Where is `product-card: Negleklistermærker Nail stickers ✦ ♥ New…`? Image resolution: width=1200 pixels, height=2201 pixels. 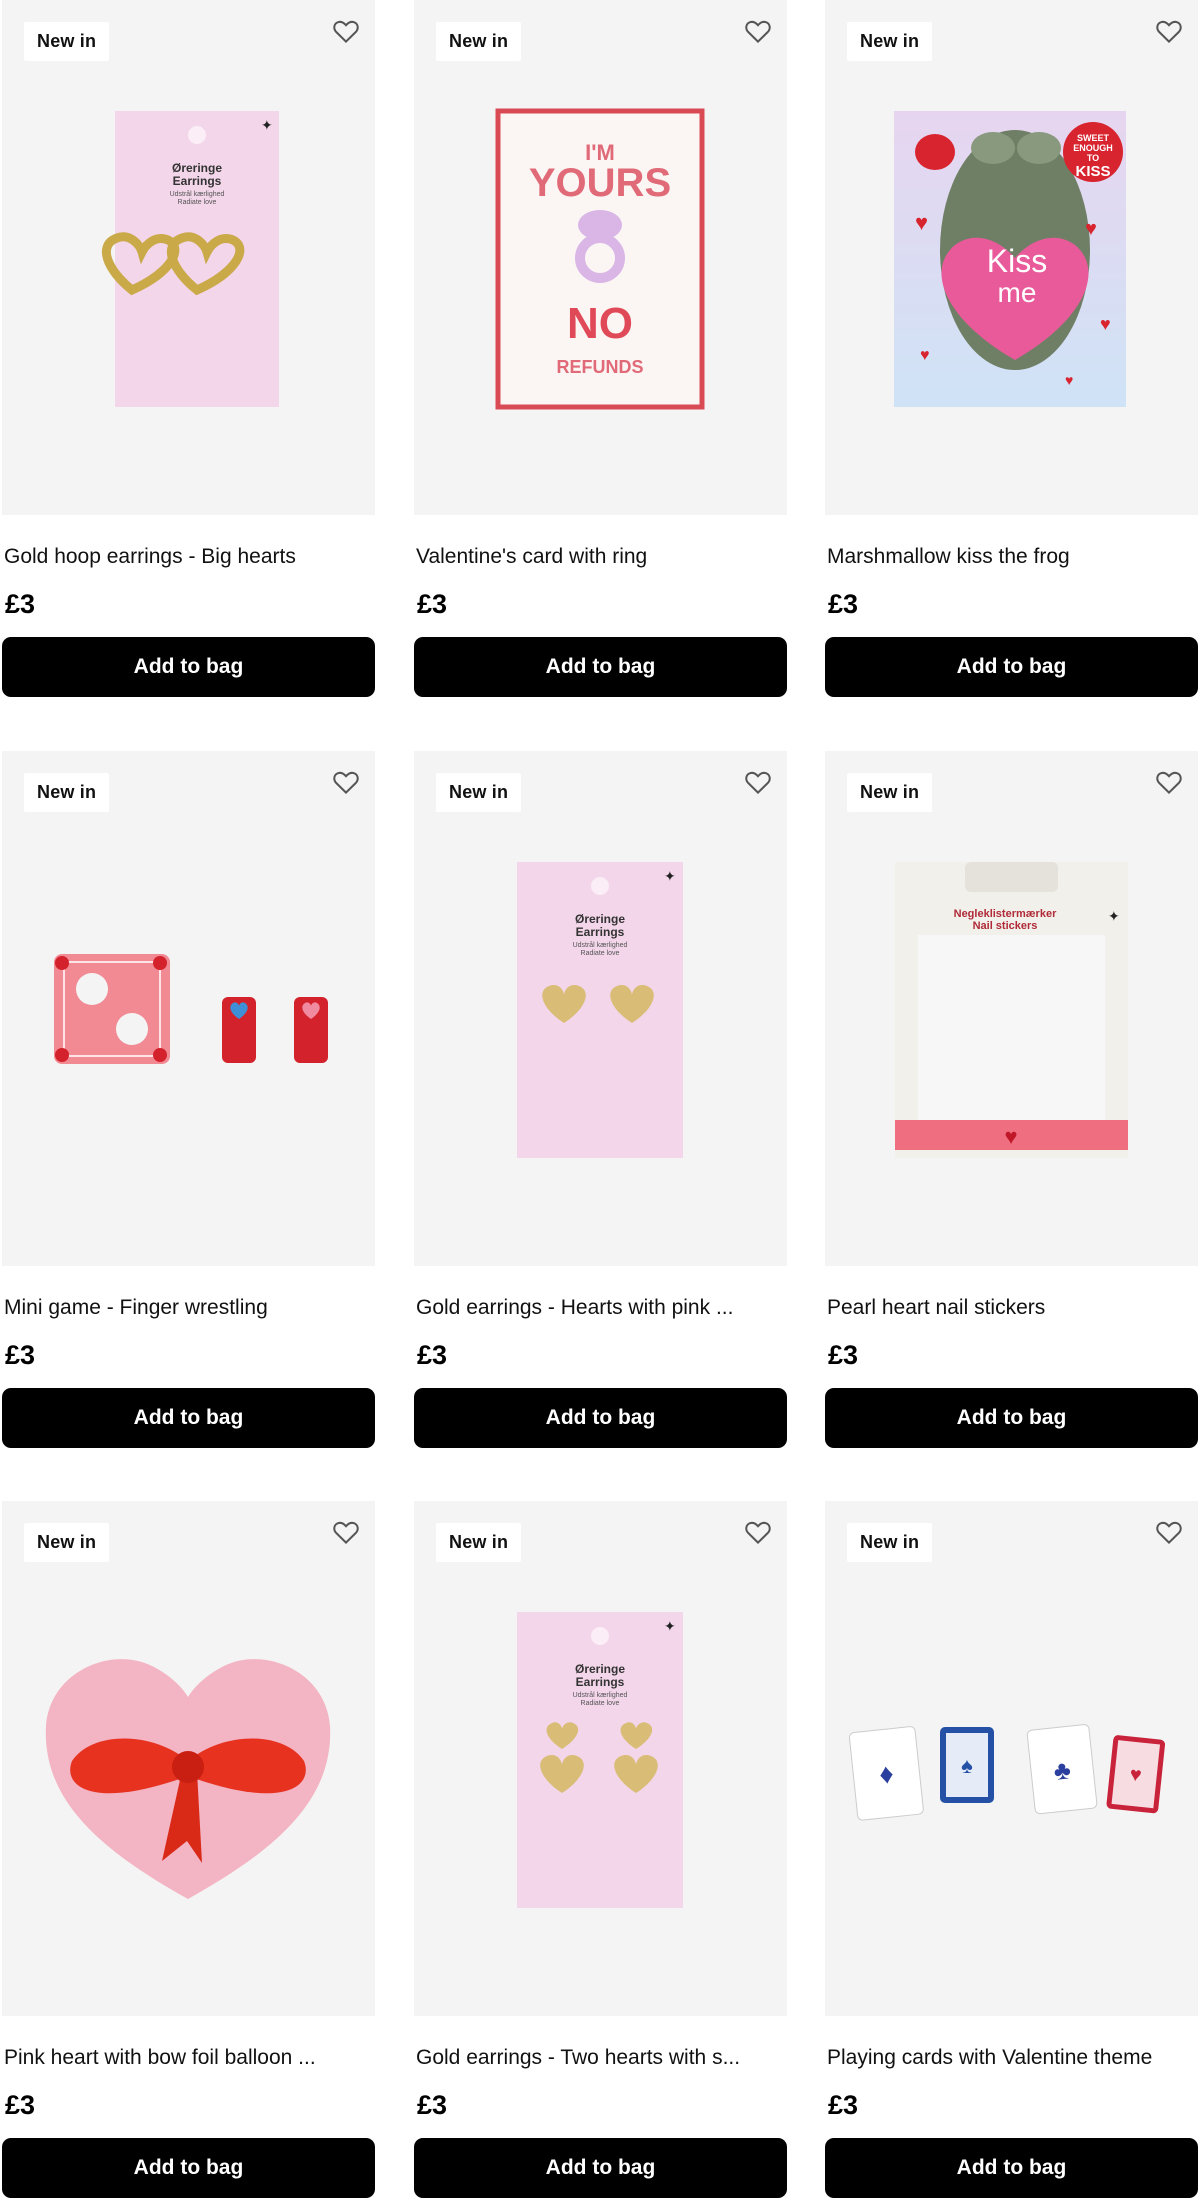
product-card: Negleklistermærker Nail stickers ✦ ♥ New… is located at coordinates (1011, 1099).